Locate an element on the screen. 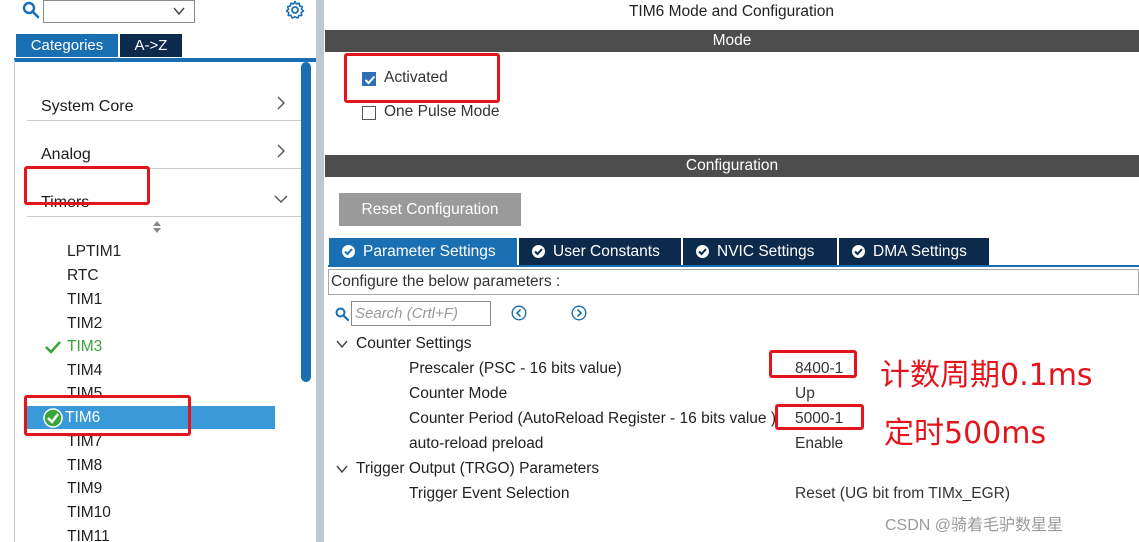 The width and height of the screenshot is (1139, 542). param-name: auto-reload preload is located at coordinates (476, 443).